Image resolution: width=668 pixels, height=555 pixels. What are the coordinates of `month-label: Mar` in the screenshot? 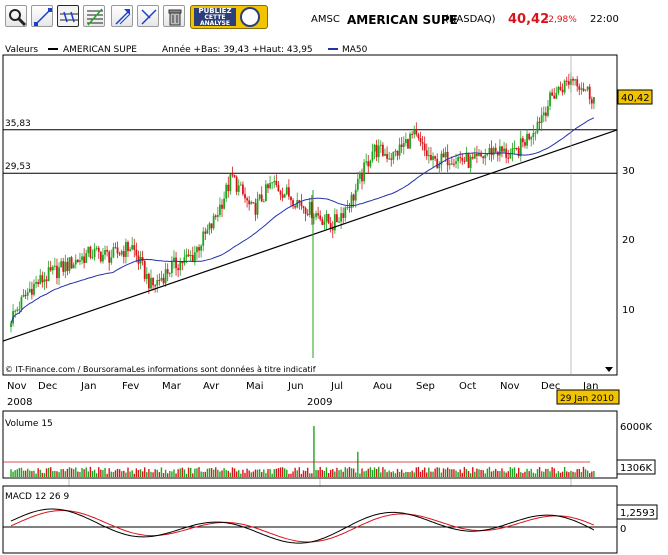 It's located at (172, 386).